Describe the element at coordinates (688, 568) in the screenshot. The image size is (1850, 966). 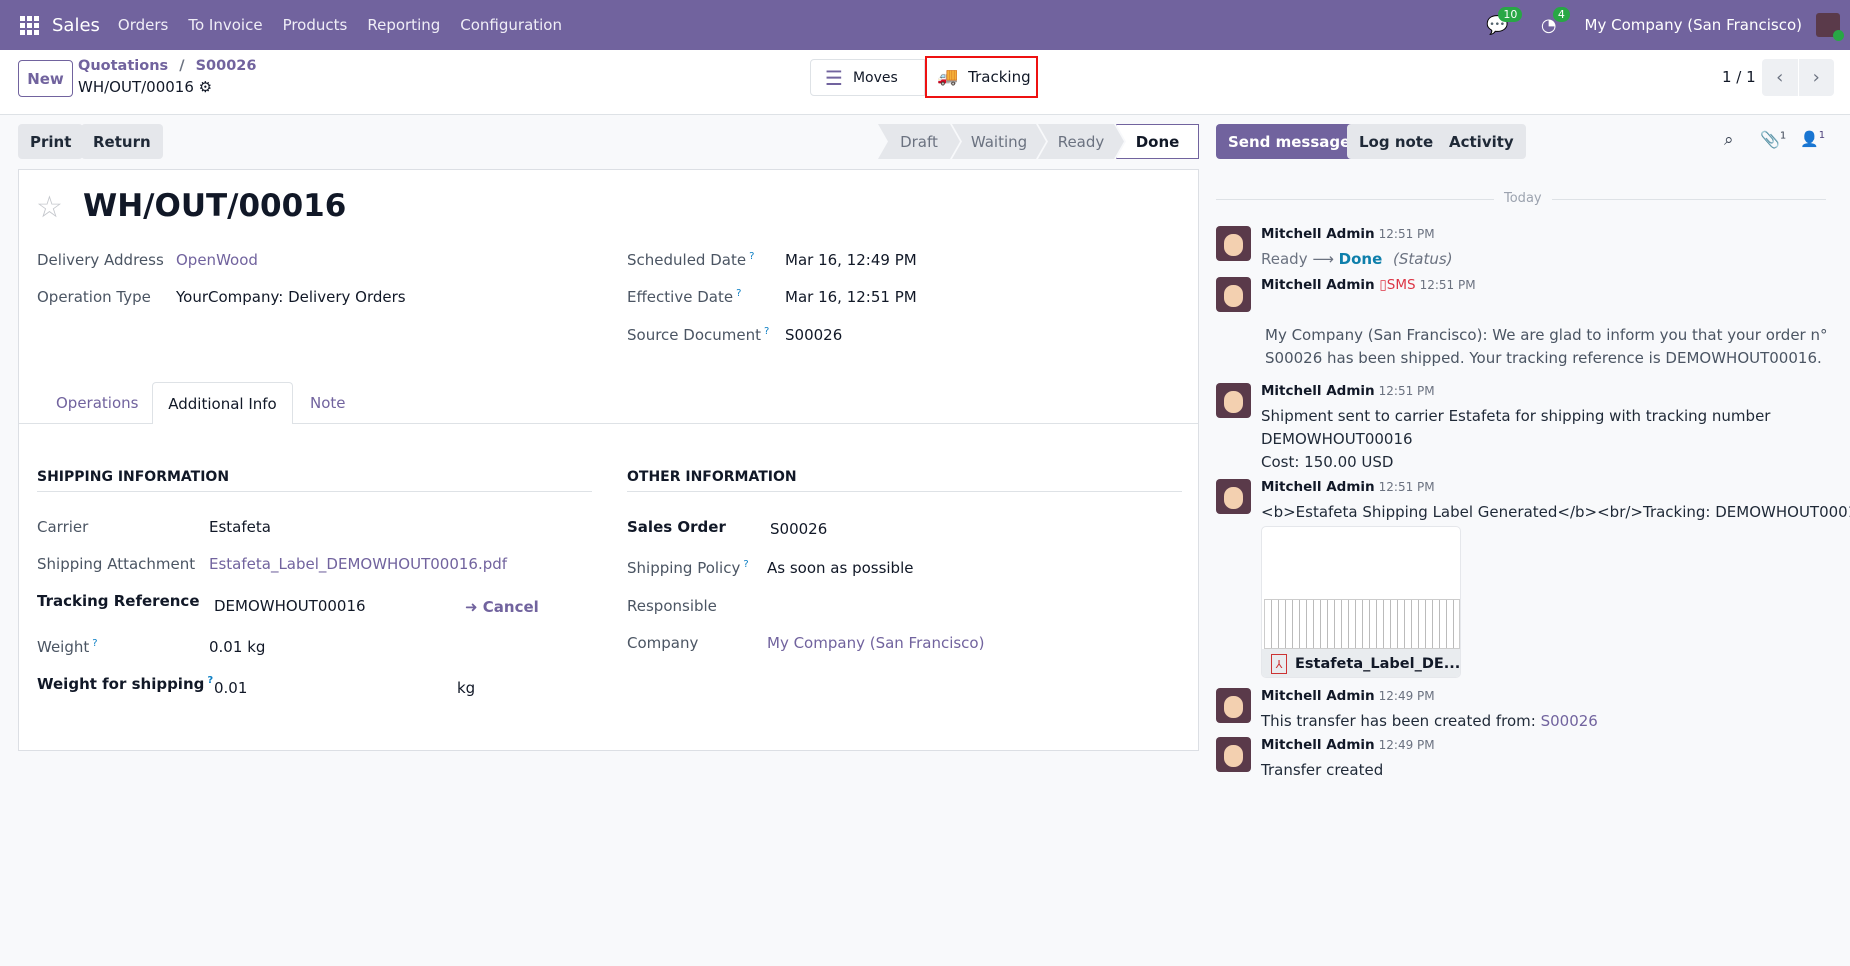
I see `shipping-policy-label: Shipping Policy?` at that location.